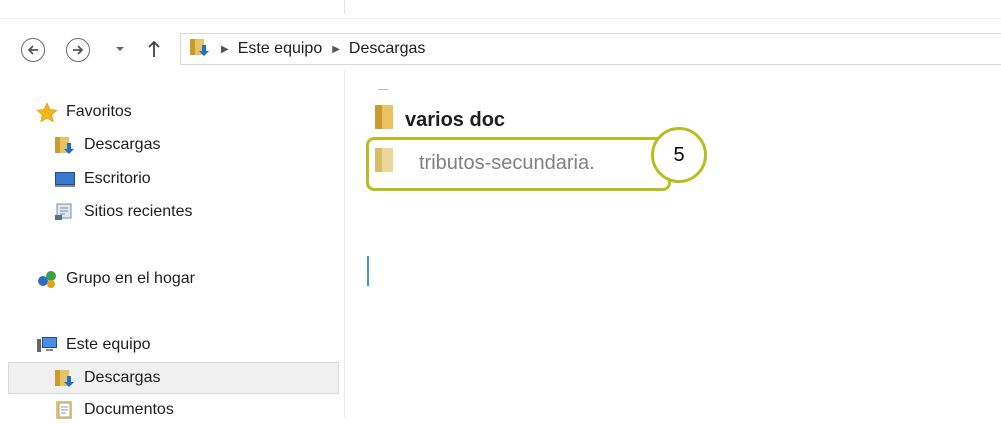  I want to click on sidebar-item-escritorio: Escritorio, so click(102, 179).